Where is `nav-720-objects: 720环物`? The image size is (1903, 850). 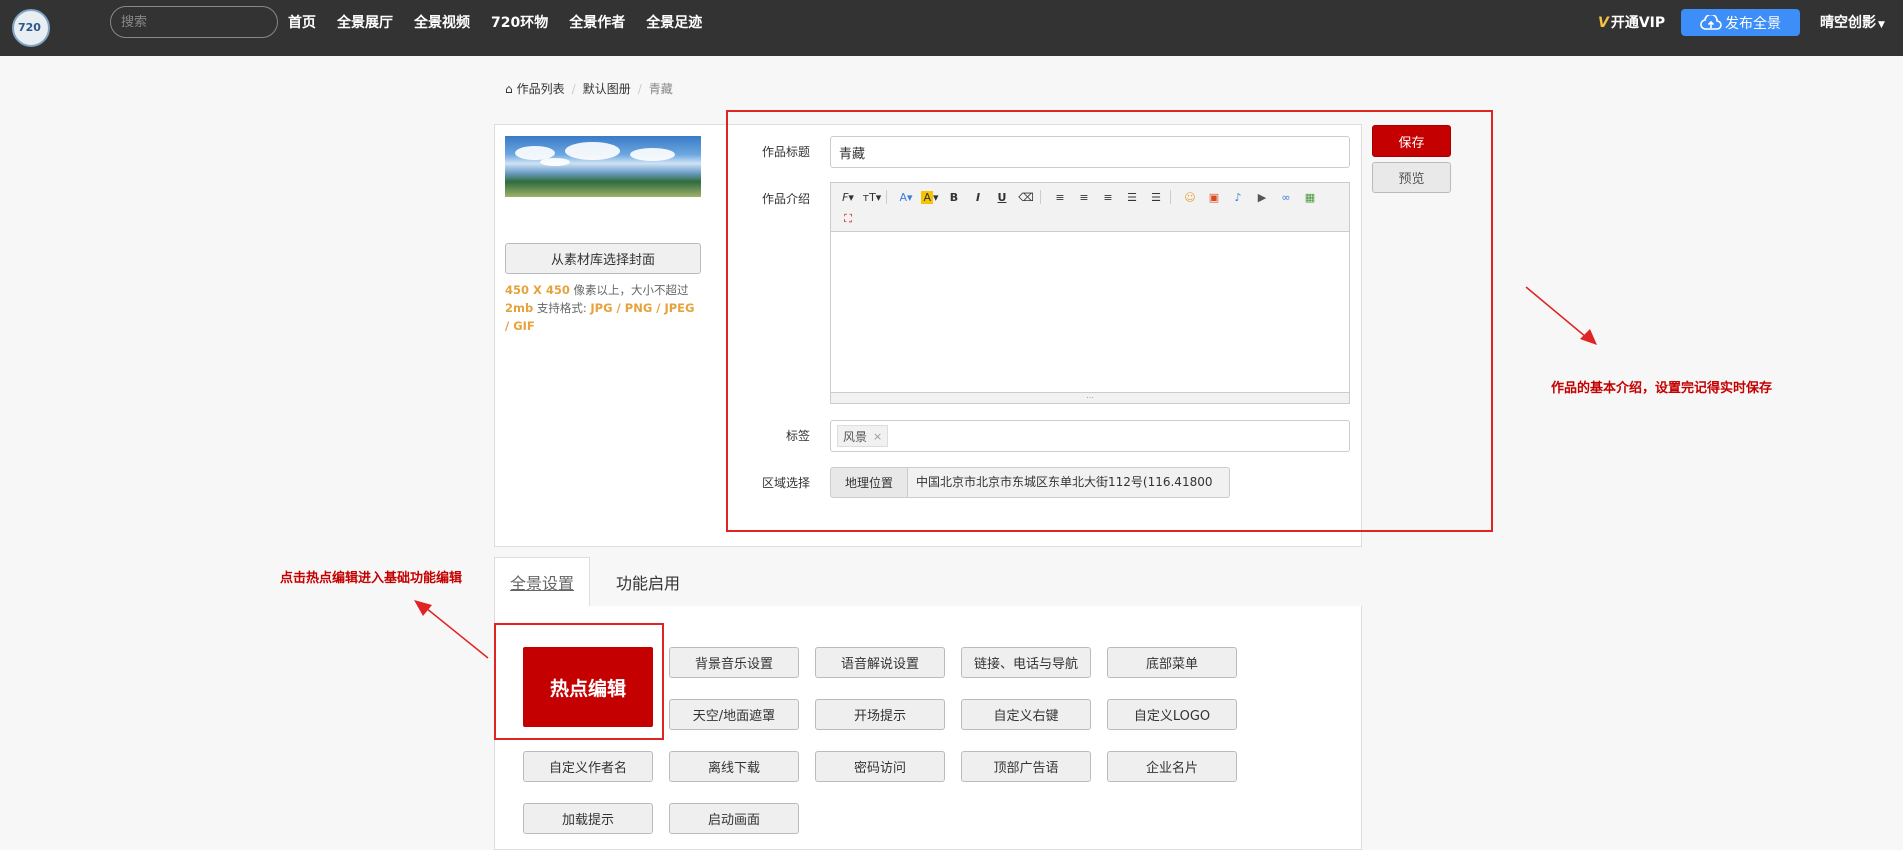
nav-720-objects: 720环物 is located at coordinates (519, 22).